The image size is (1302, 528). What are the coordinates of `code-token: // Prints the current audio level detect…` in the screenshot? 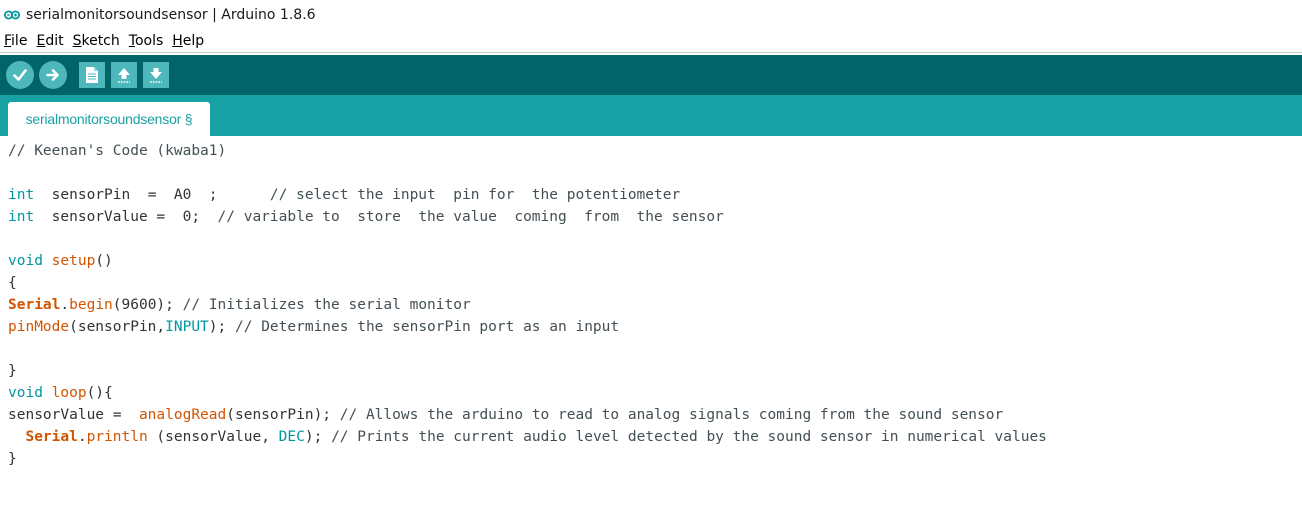 It's located at (689, 437).